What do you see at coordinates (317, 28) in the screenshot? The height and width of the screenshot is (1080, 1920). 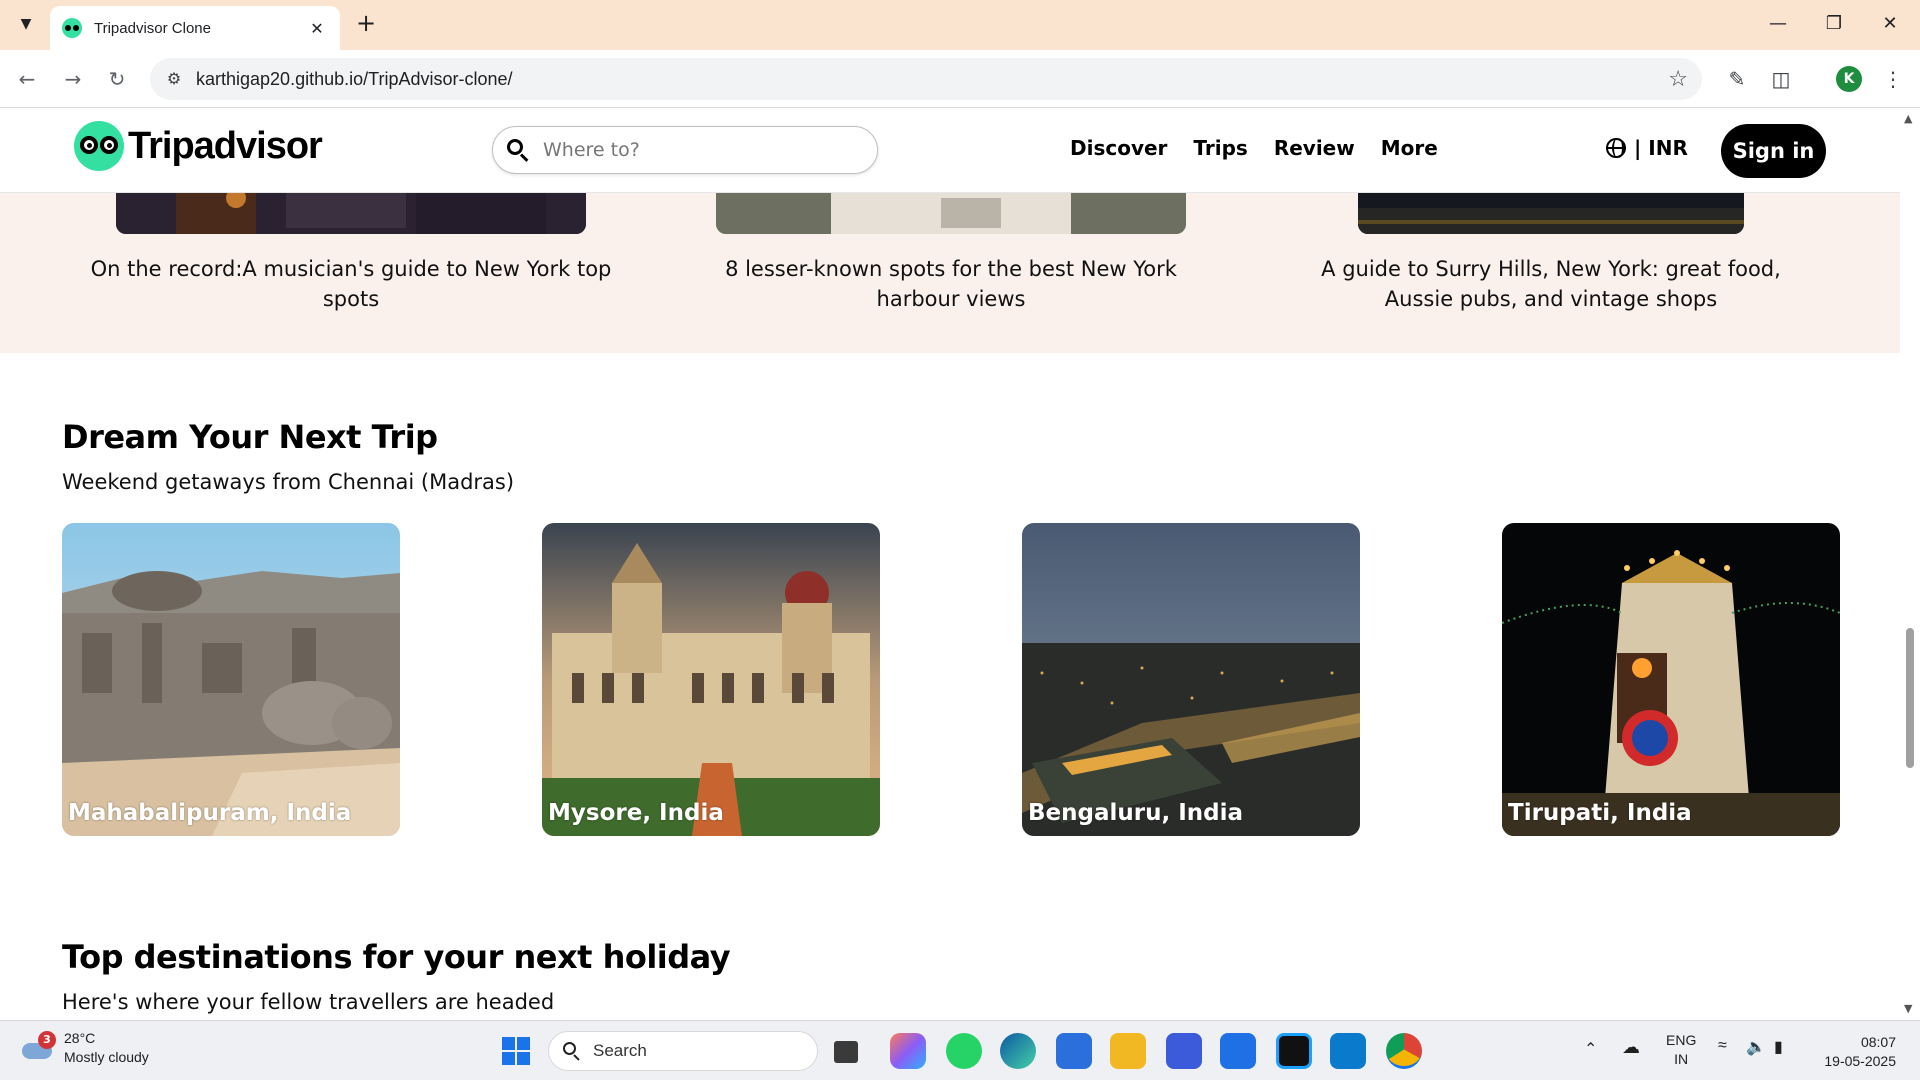 I see `tab-close-icon: ✕` at bounding box center [317, 28].